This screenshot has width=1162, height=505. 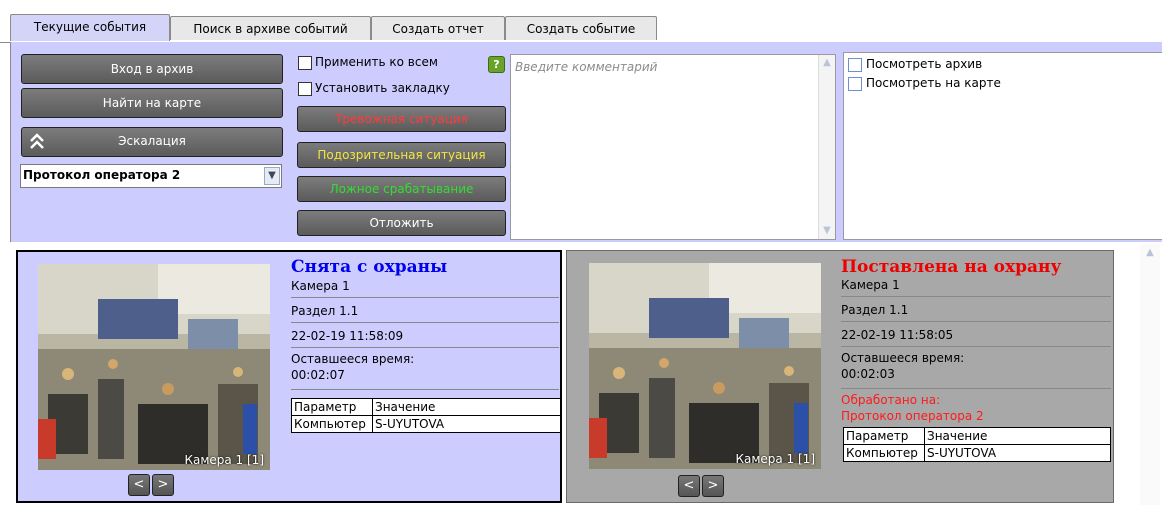 I want to click on find-on-map-button: Найти на карте, so click(x=152, y=103).